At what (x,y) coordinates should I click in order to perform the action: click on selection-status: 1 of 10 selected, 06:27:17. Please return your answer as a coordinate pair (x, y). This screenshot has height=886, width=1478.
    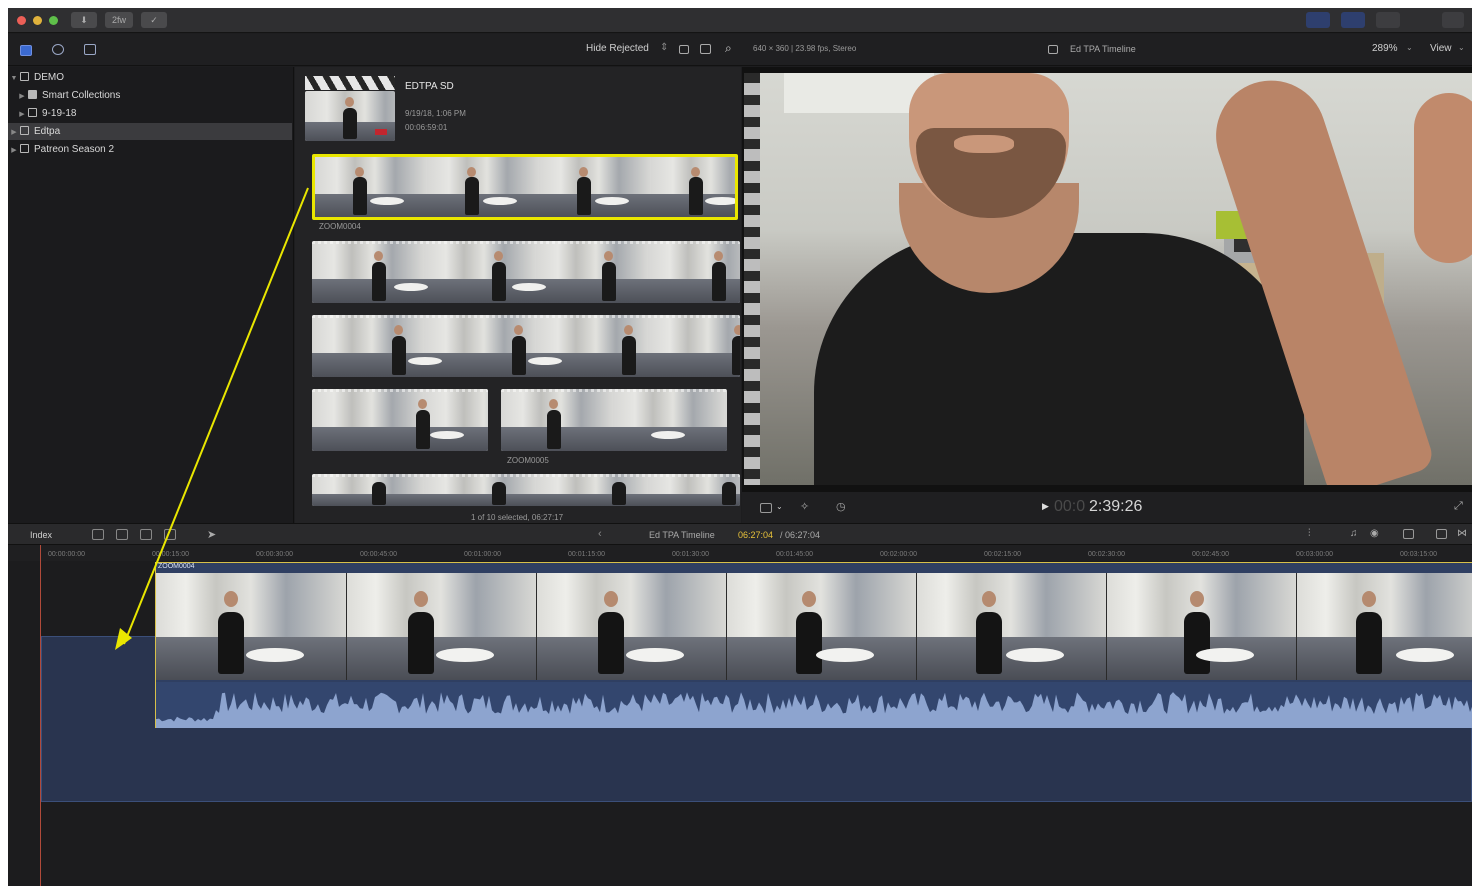
    Looking at the image, I should click on (517, 517).